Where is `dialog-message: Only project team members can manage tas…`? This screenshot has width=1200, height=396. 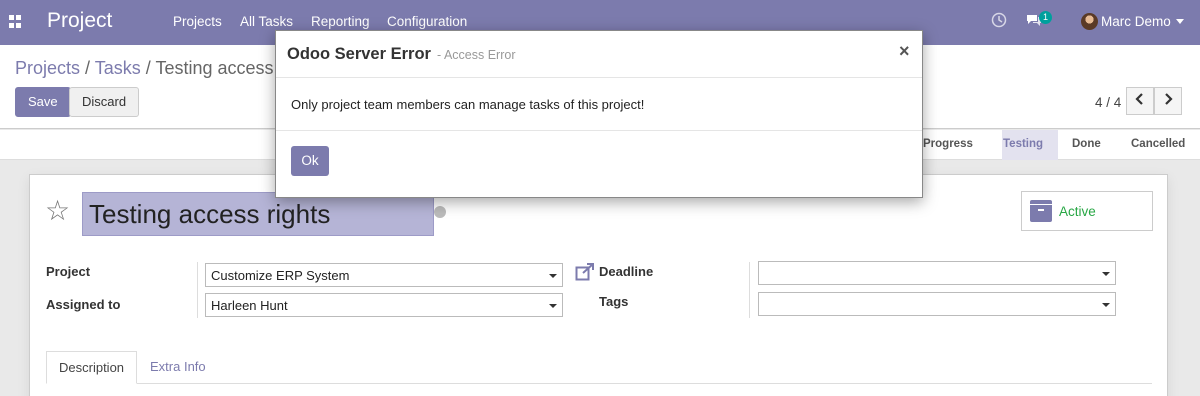 dialog-message: Only project team members can manage tas… is located at coordinates (468, 104).